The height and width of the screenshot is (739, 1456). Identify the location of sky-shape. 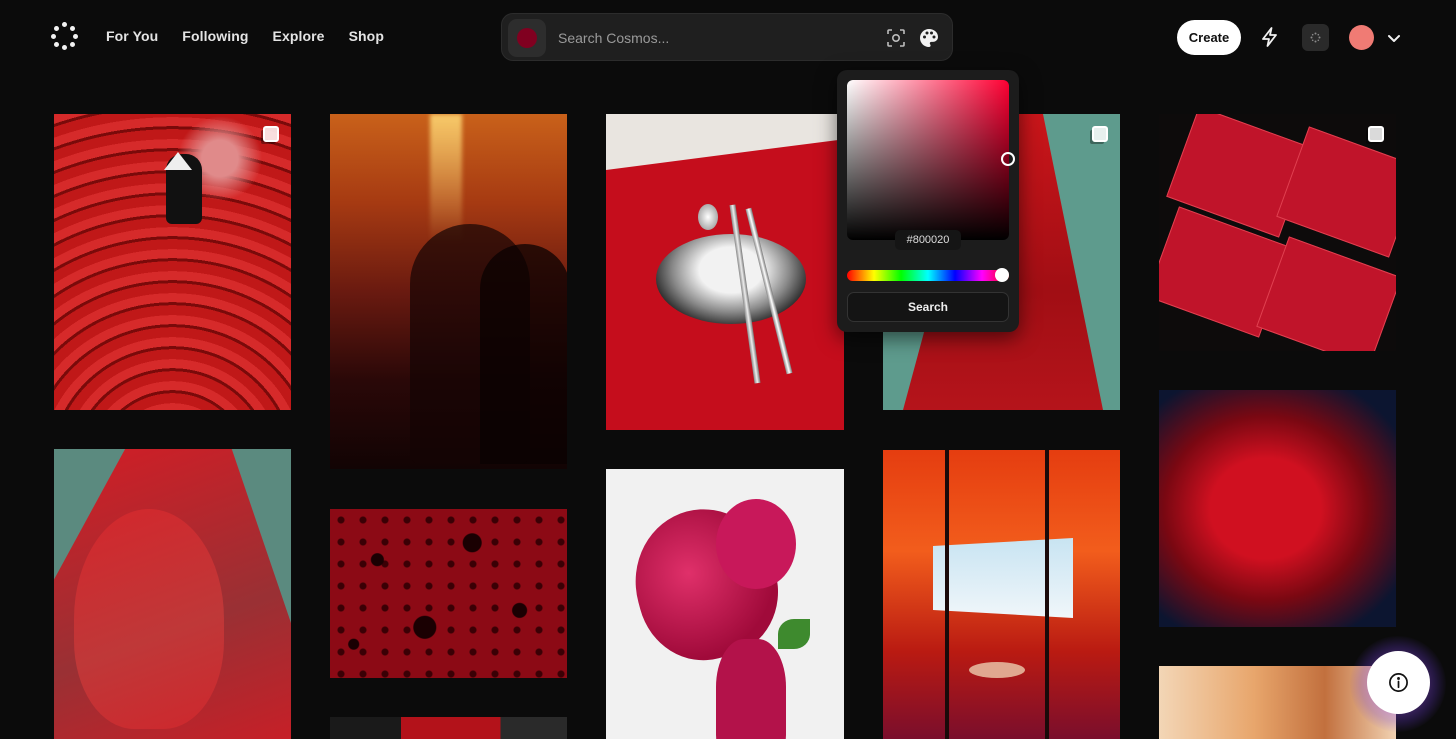
(1003, 578).